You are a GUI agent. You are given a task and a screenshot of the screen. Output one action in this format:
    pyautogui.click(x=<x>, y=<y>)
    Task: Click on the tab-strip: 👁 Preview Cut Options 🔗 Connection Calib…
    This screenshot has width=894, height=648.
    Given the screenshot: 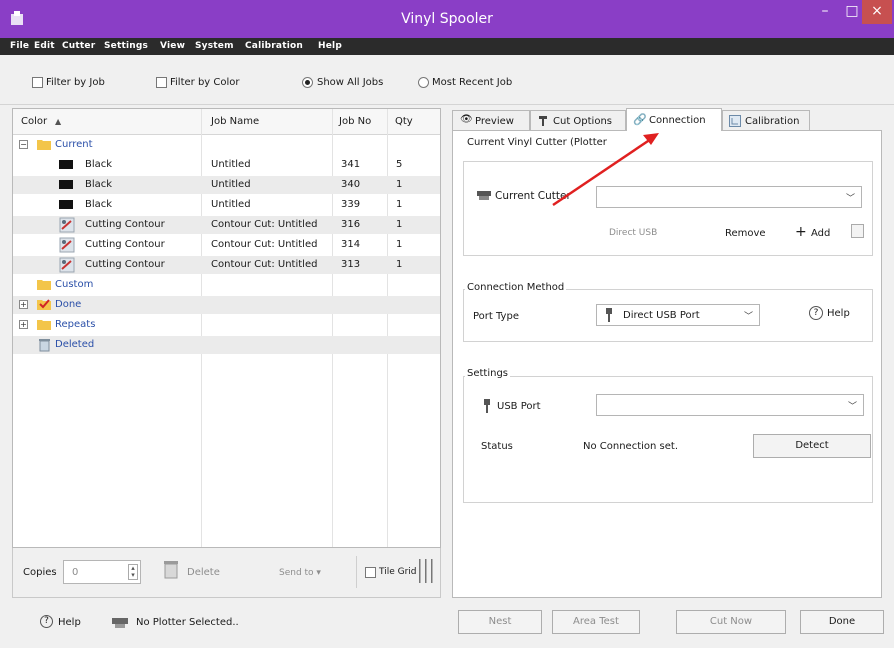 What is the action you would take?
    pyautogui.click(x=667, y=119)
    